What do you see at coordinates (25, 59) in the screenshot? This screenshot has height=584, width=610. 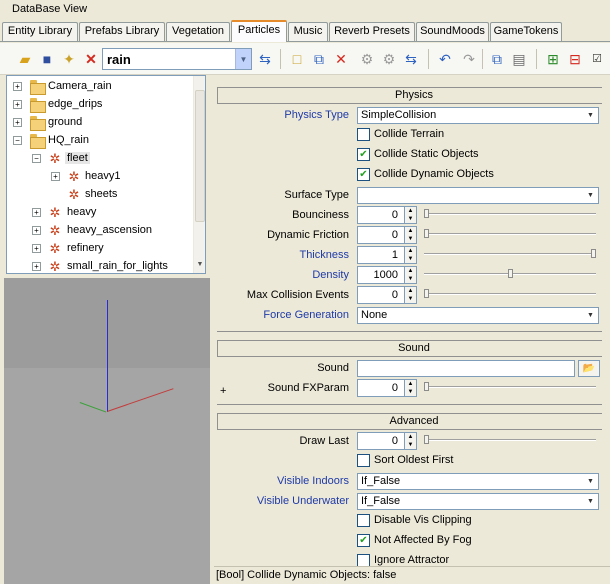 I see `open-folder-icon: ▰` at bounding box center [25, 59].